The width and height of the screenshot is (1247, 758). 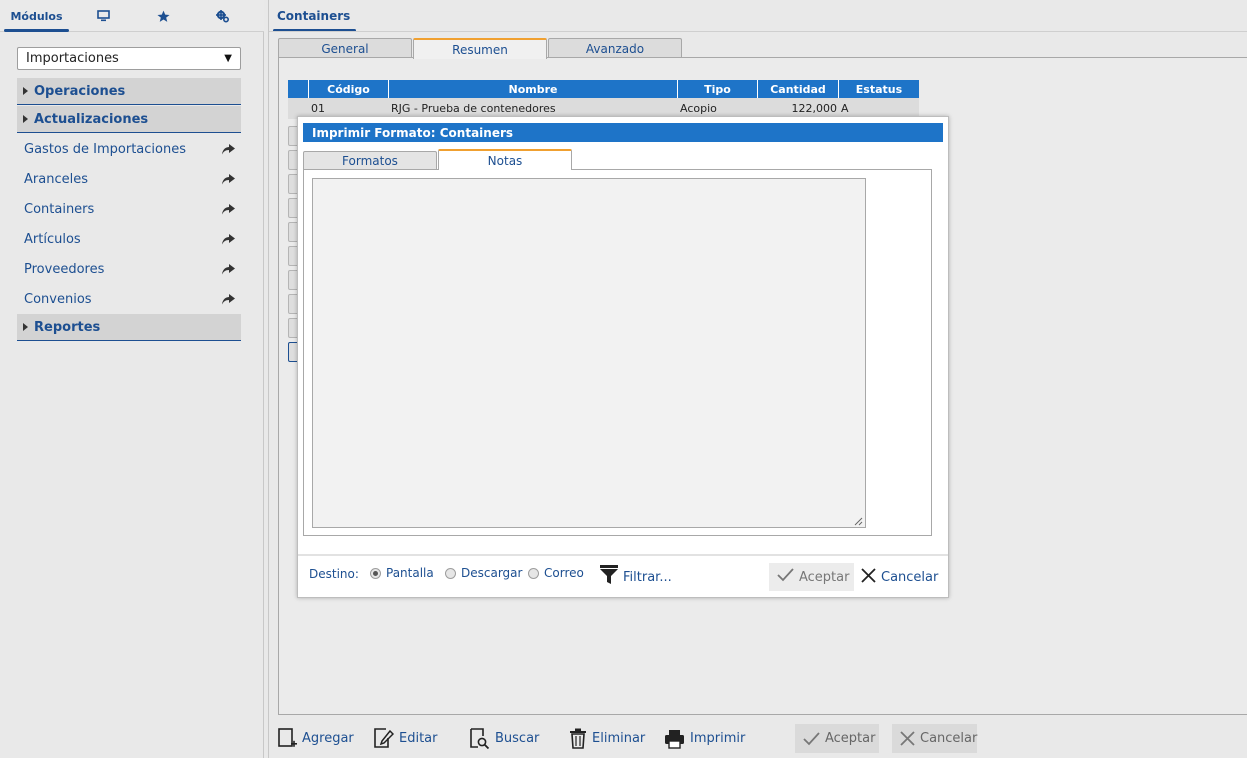 I want to click on grid-header: Código Nombre Tipo Cantidad Estatus, so click(x=603, y=89).